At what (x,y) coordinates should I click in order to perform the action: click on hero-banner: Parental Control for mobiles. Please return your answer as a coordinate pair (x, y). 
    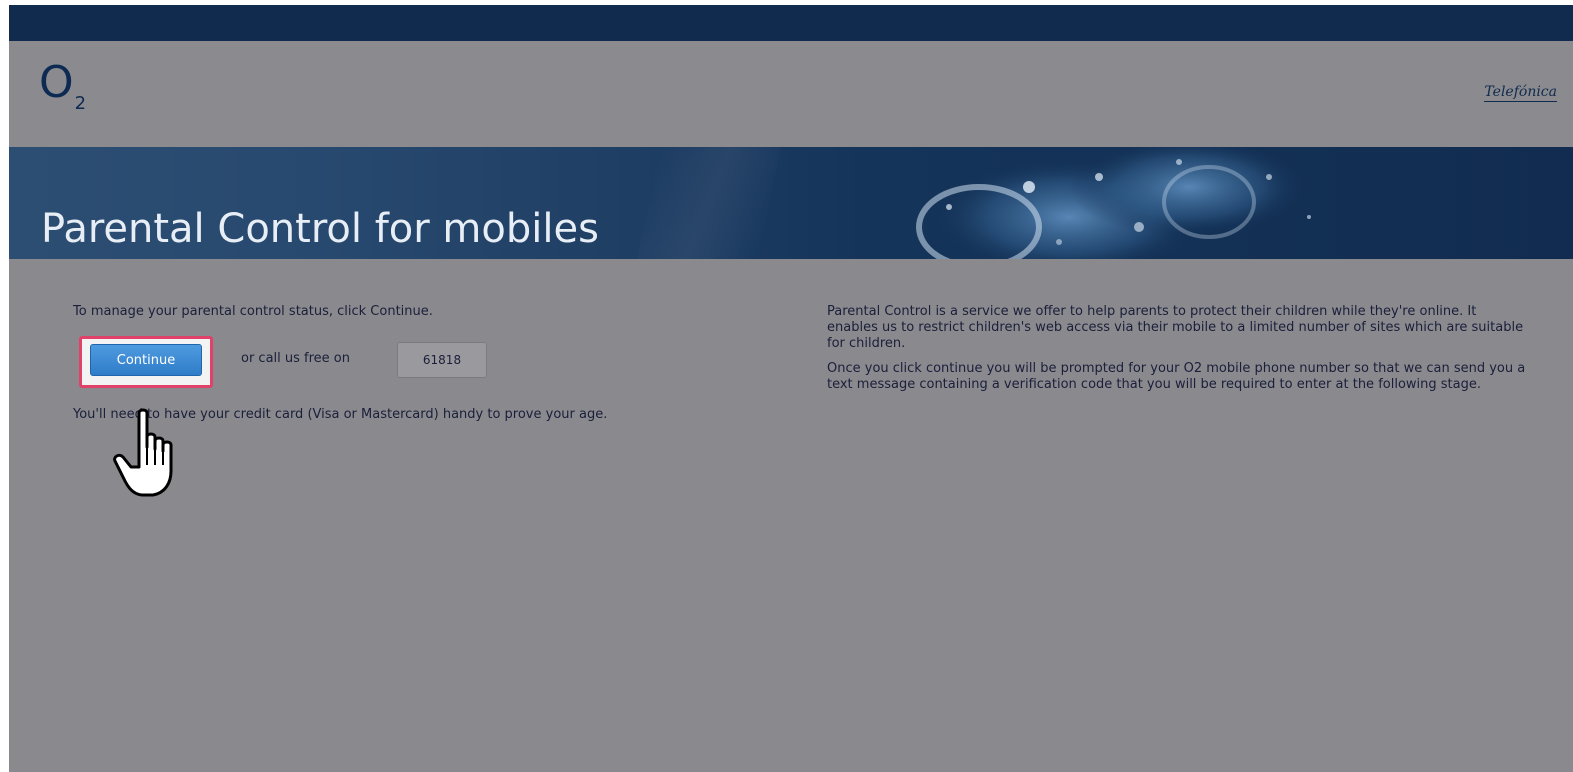
    Looking at the image, I should click on (791, 203).